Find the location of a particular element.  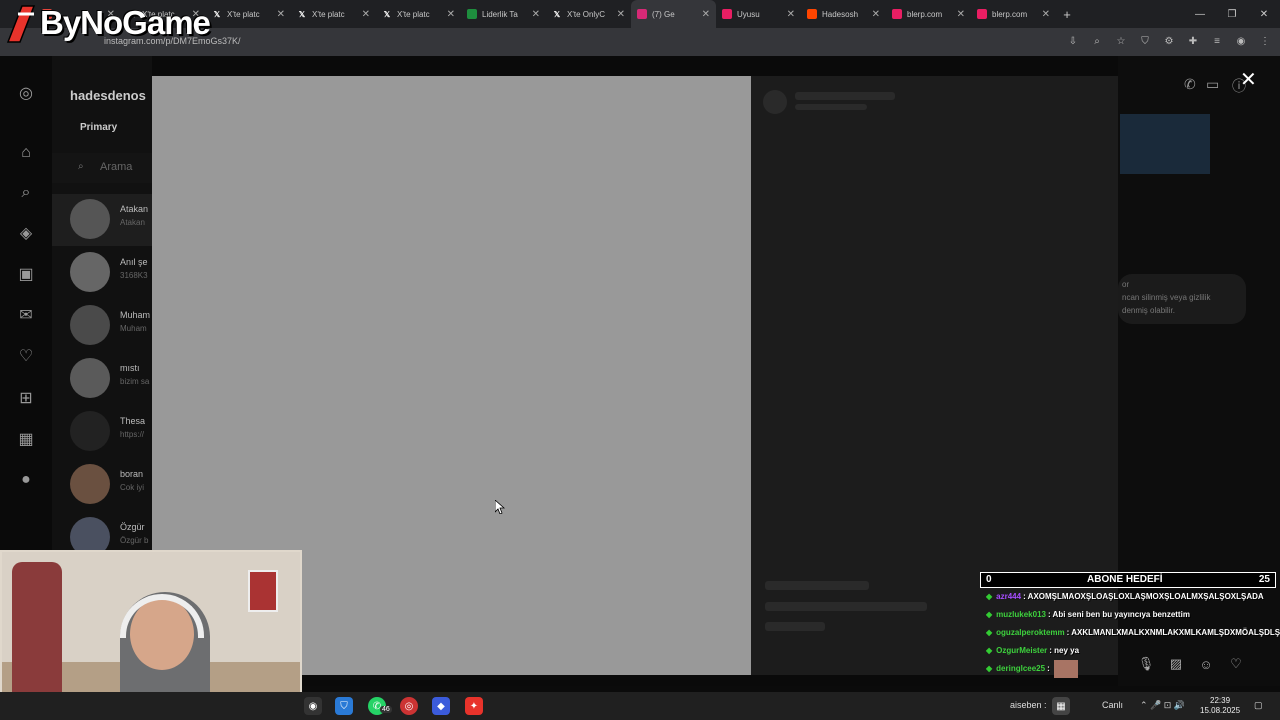

cam-figure is located at coordinates (37, 637).